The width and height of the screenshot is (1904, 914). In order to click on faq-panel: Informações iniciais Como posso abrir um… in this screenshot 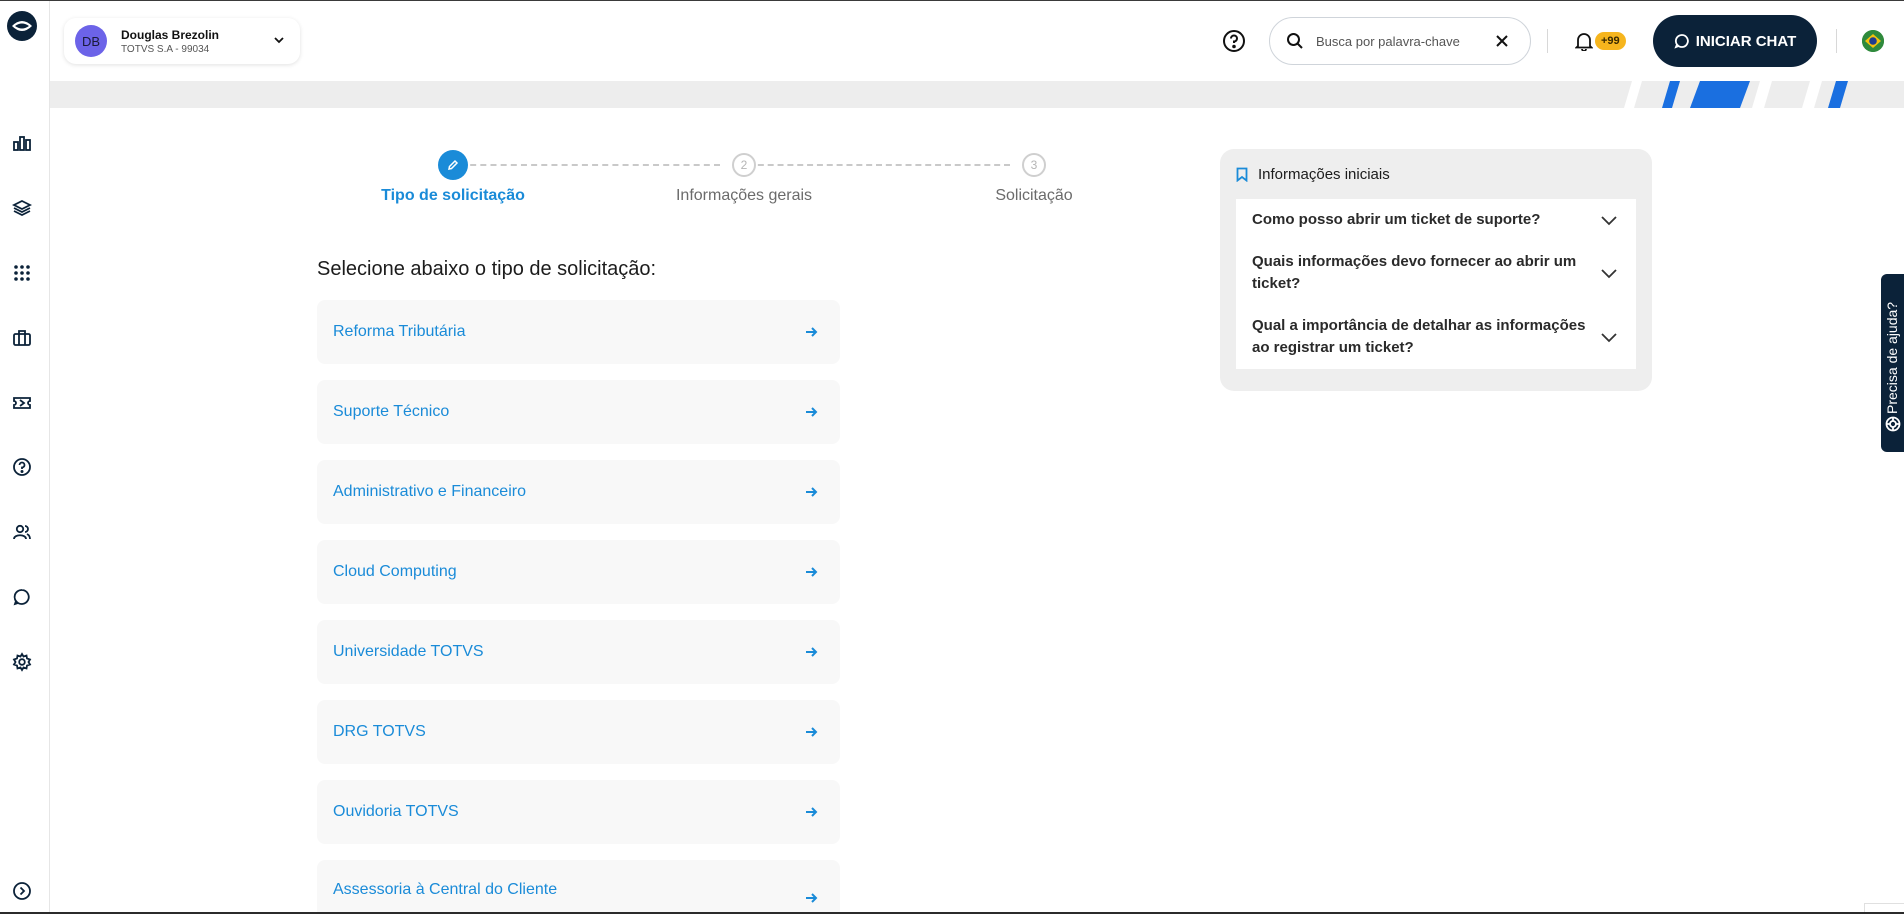, I will do `click(1436, 270)`.